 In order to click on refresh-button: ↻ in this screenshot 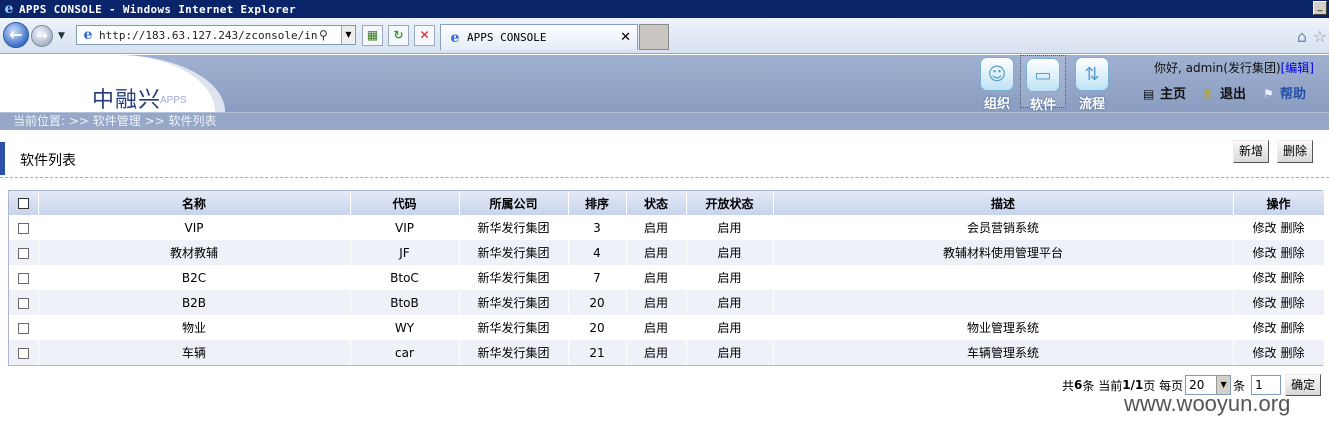, I will do `click(398, 35)`.